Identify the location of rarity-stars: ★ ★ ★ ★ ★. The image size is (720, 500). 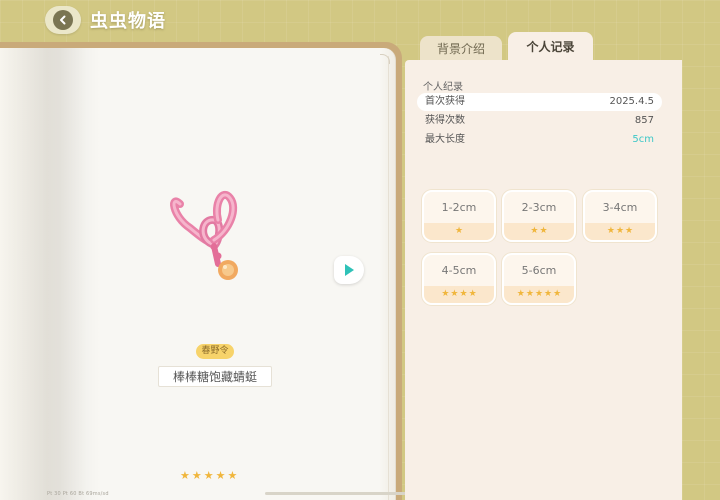
(208, 475).